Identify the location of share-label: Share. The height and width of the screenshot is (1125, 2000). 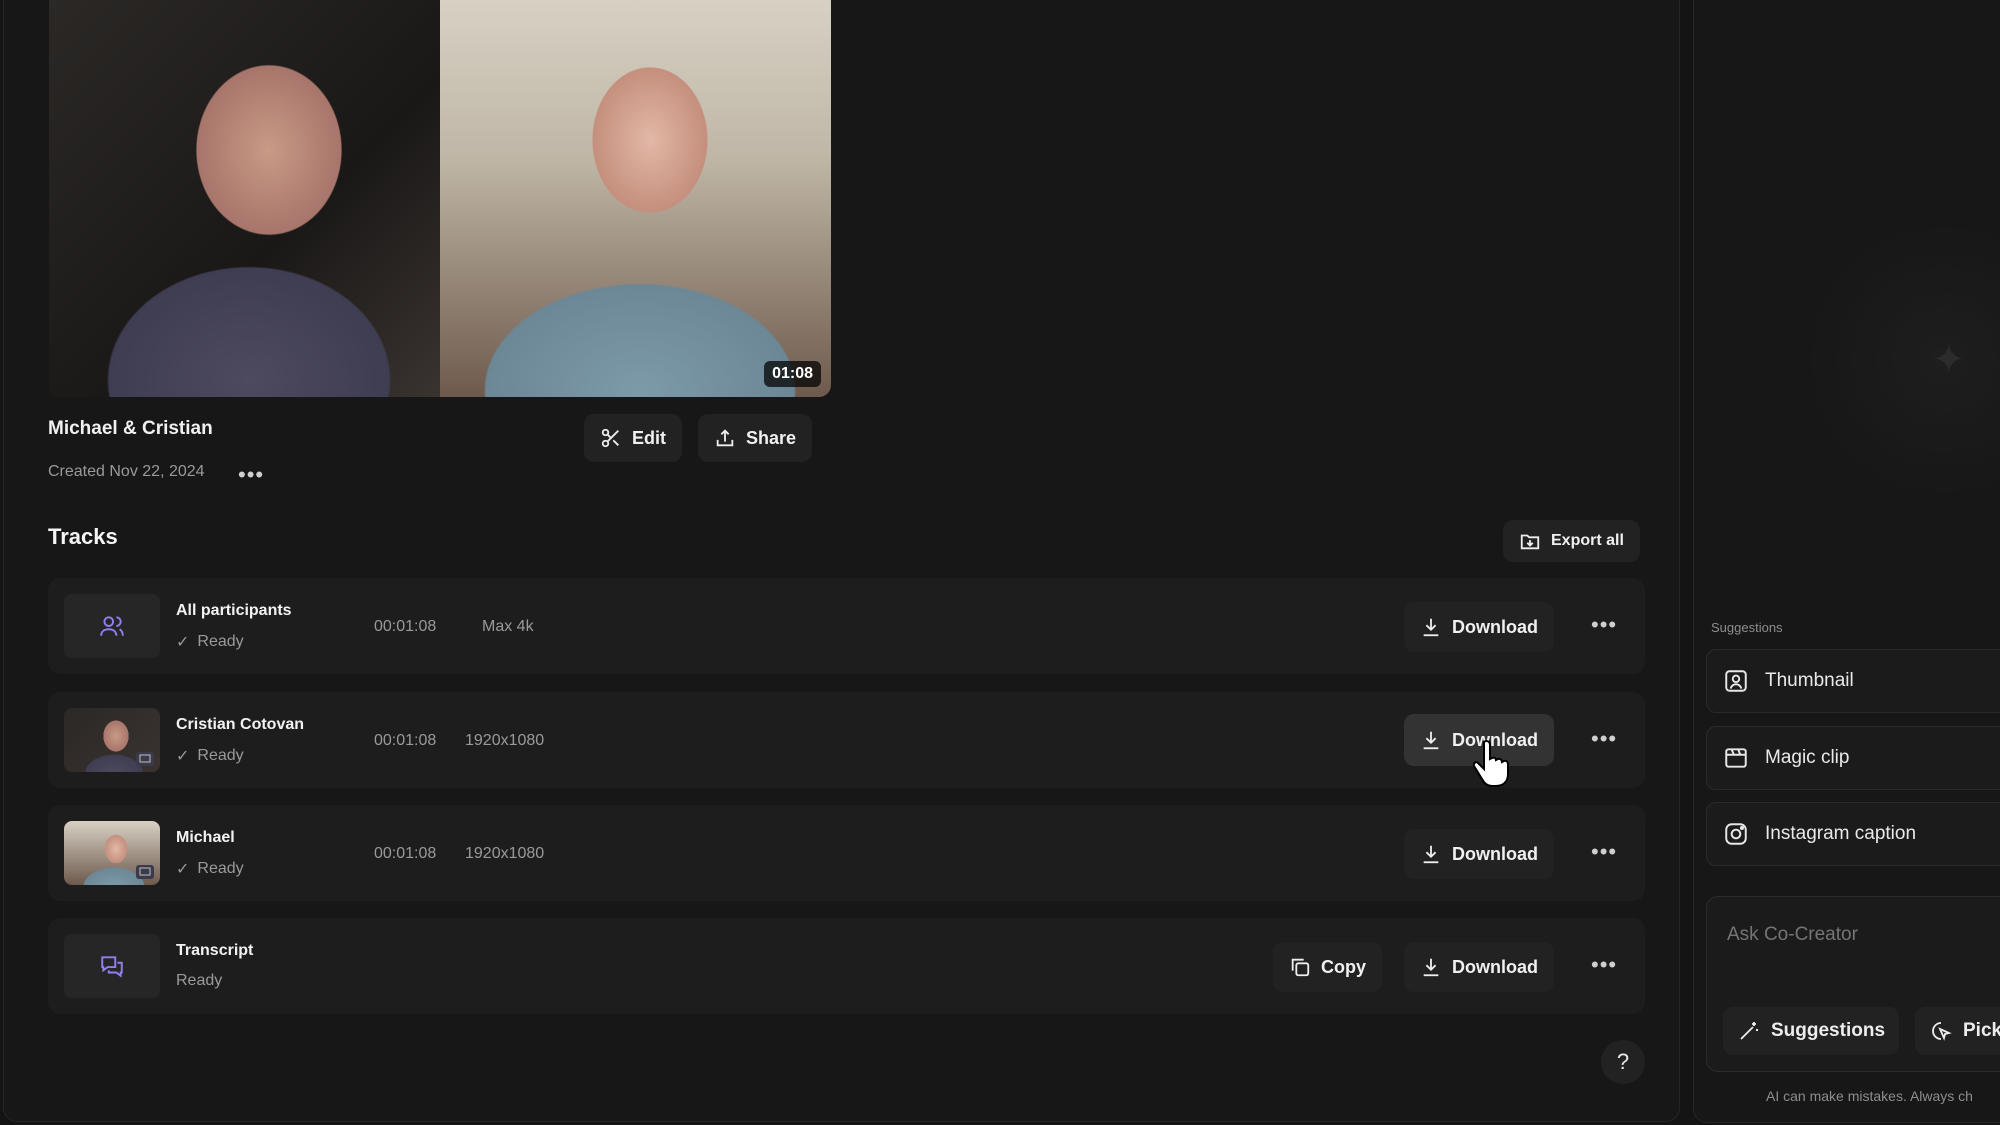
(771, 437).